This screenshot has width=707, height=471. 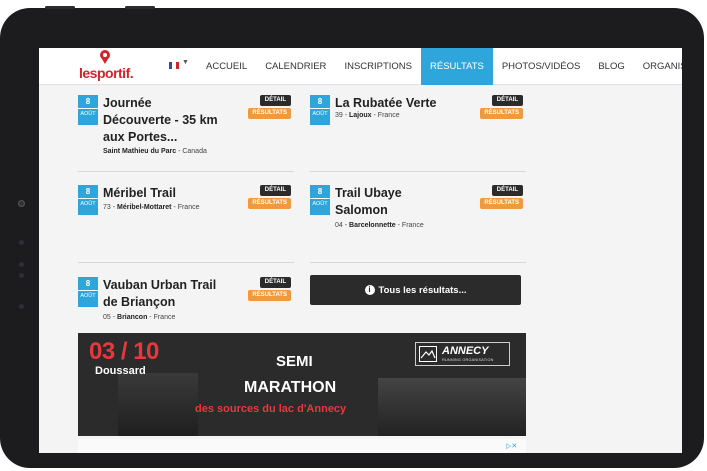 What do you see at coordinates (369, 290) in the screenshot?
I see `info-icon: i` at bounding box center [369, 290].